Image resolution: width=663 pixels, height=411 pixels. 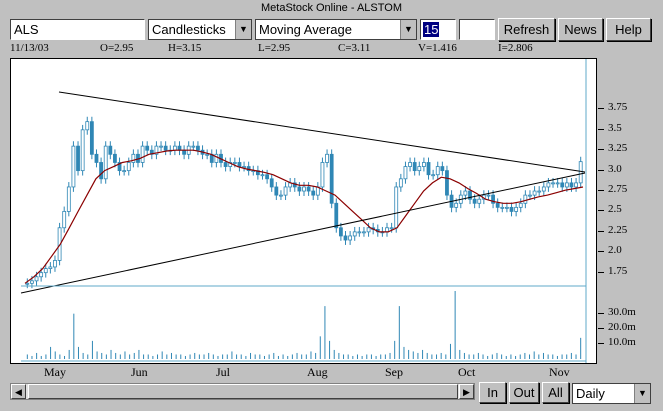 What do you see at coordinates (29, 48) in the screenshot?
I see `quote-date: 11/13/03` at bounding box center [29, 48].